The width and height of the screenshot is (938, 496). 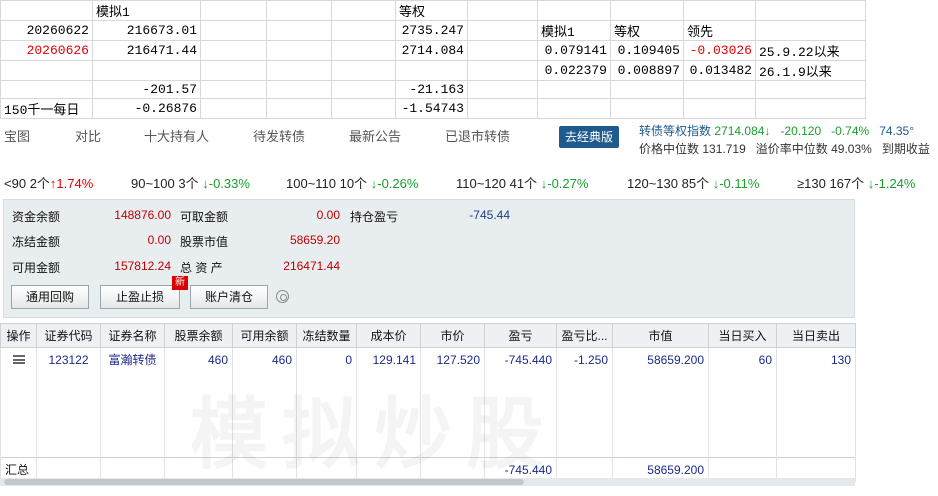 I want to click on sheet-cell: -1.54743, so click(x=431, y=108).